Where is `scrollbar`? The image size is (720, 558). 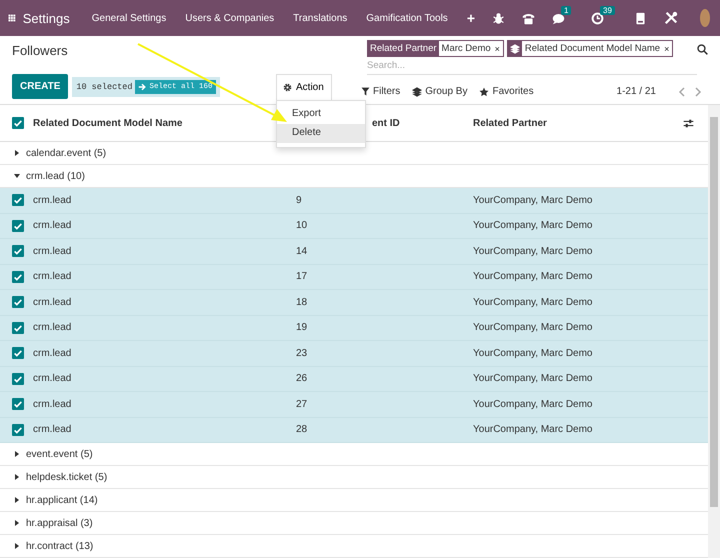
scrollbar is located at coordinates (714, 331).